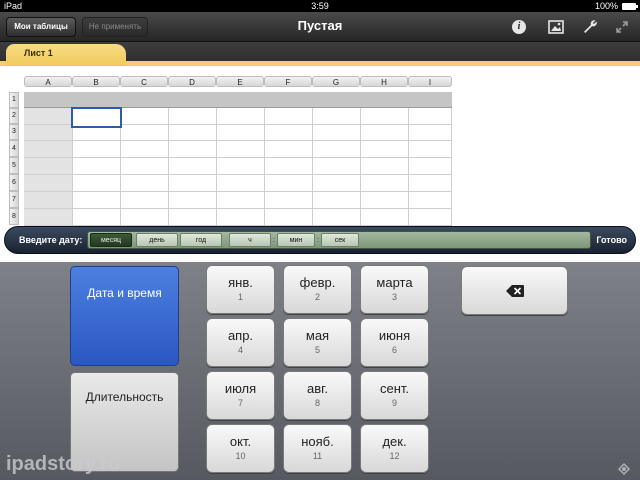 The image size is (640, 480). What do you see at coordinates (288, 81) in the screenshot?
I see `column-header-f: F` at bounding box center [288, 81].